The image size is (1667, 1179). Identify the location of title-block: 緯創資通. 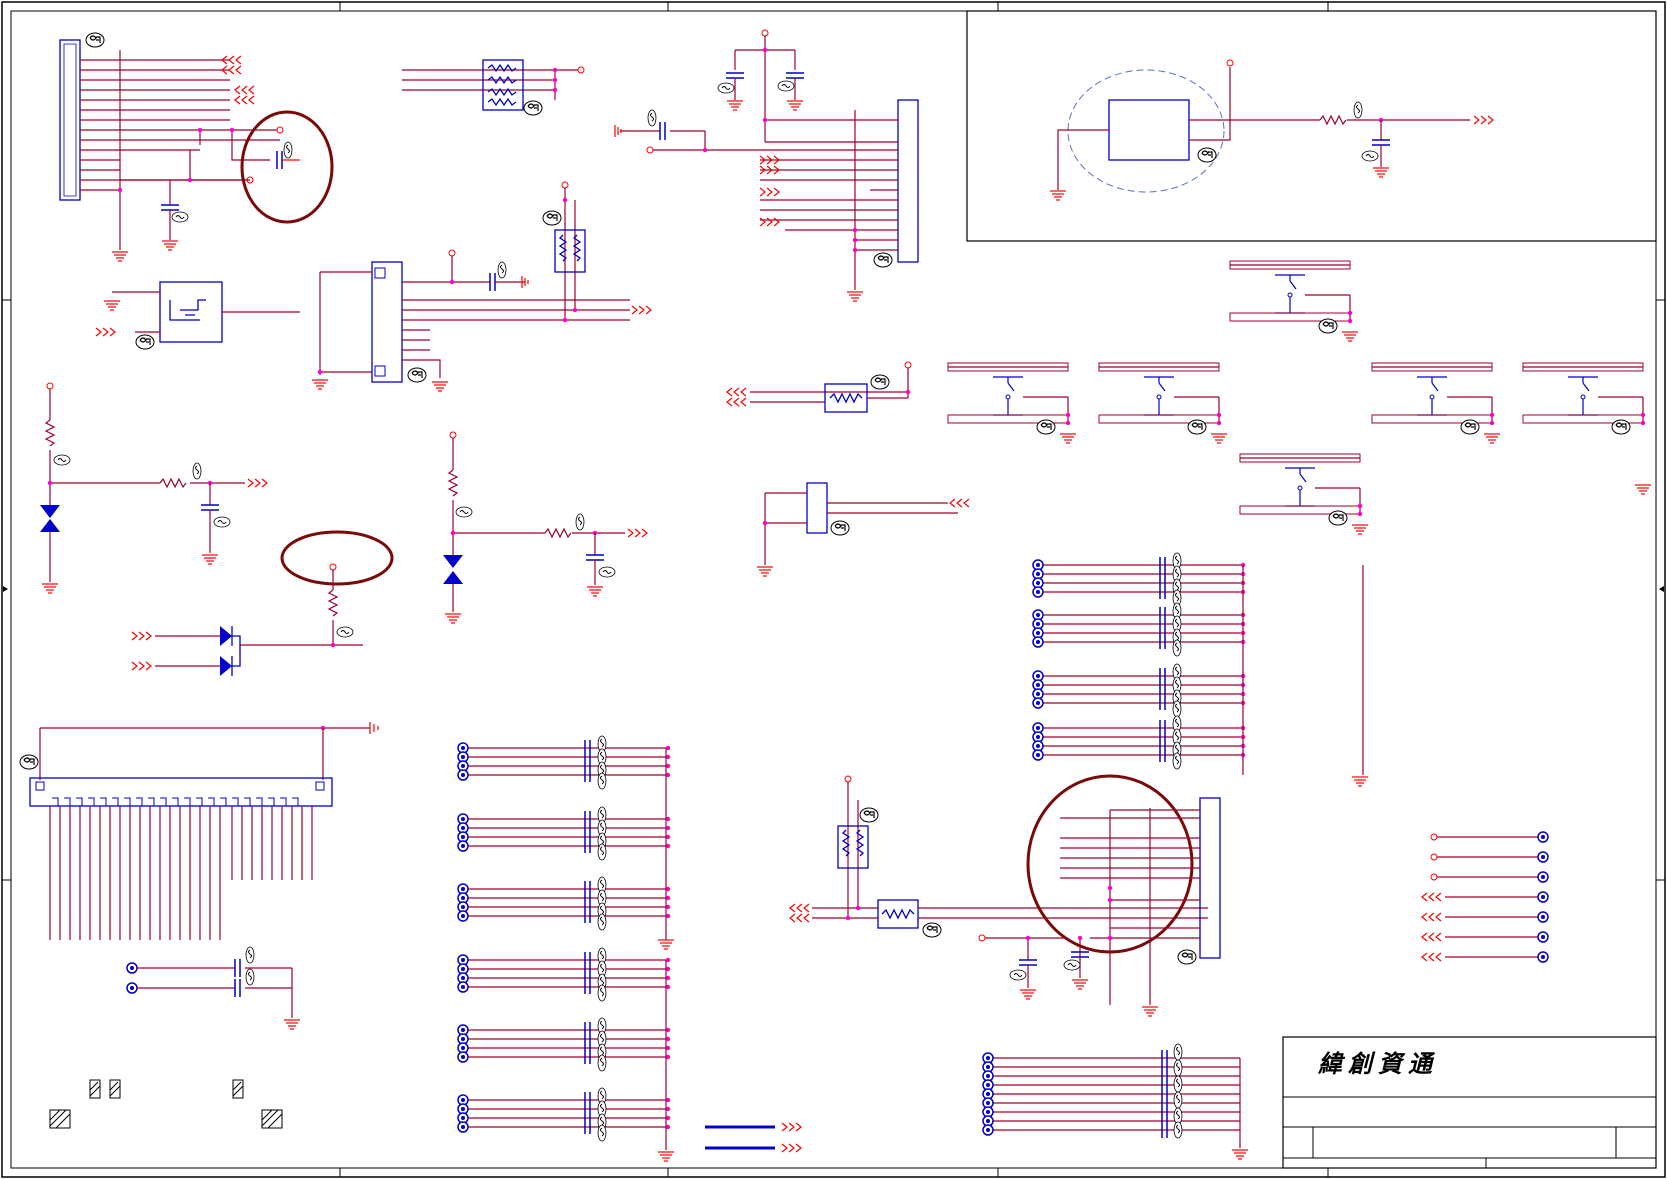
(1469, 1102).